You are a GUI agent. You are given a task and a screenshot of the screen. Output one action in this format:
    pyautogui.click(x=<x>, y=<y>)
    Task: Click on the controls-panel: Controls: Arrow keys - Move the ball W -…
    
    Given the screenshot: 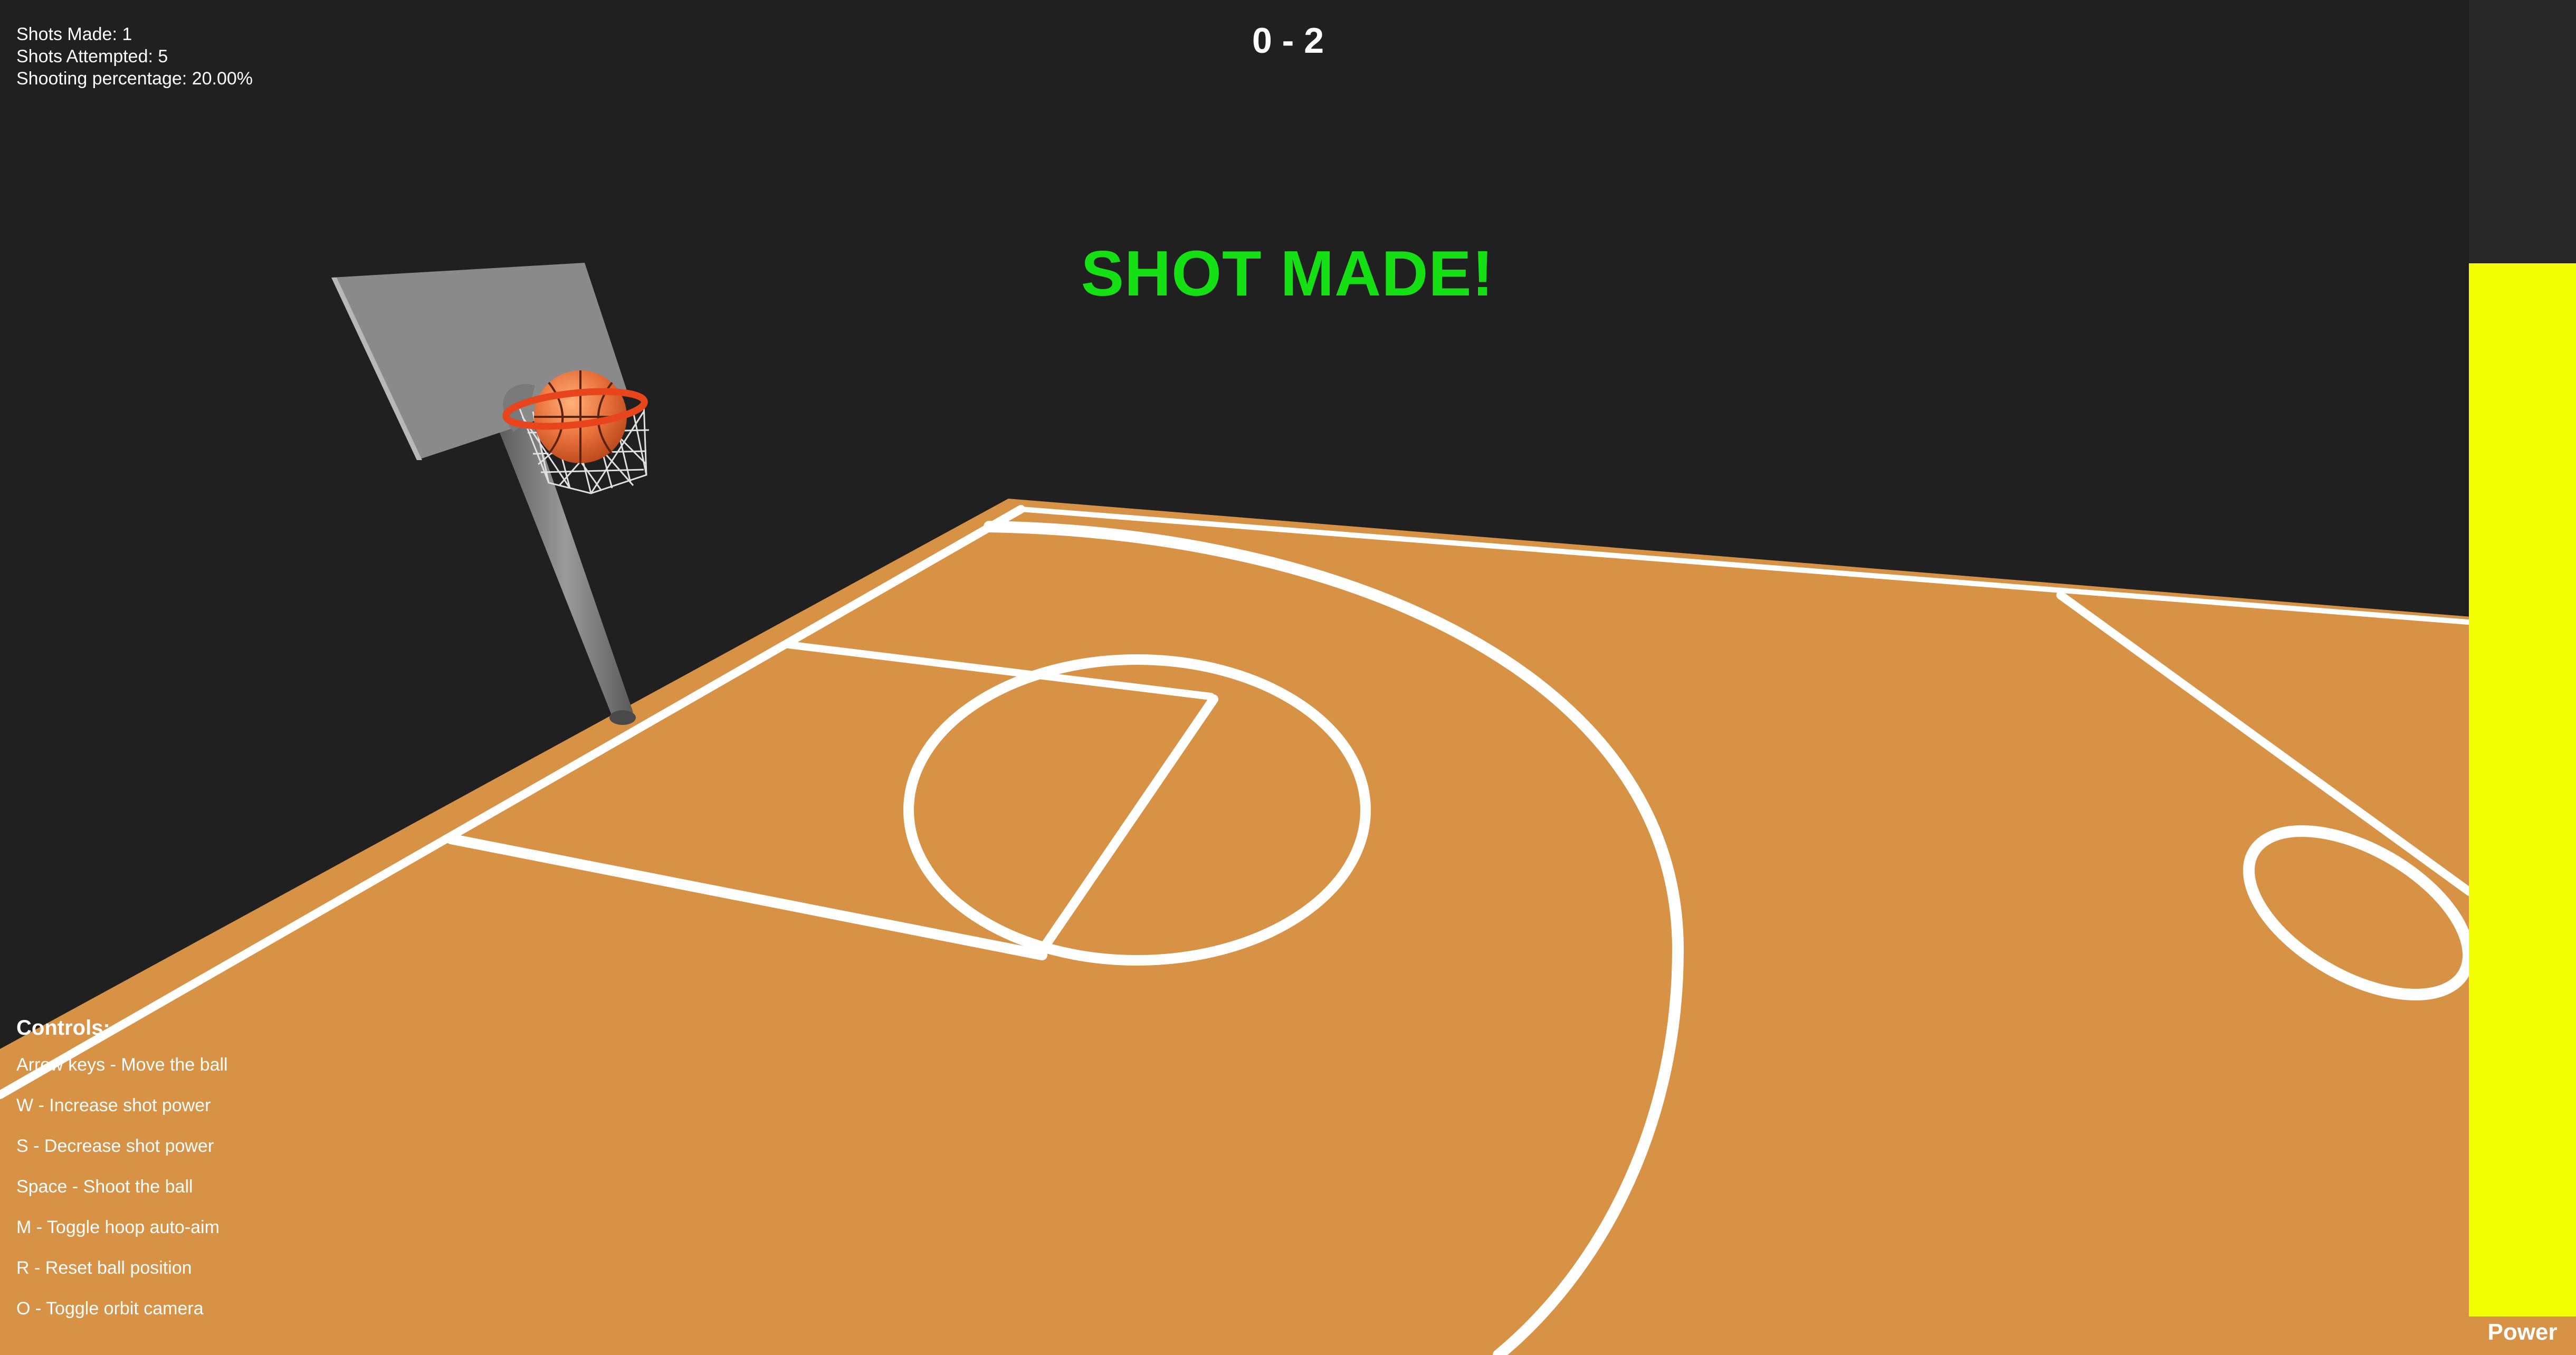 What is the action you would take?
    pyautogui.click(x=122, y=1178)
    